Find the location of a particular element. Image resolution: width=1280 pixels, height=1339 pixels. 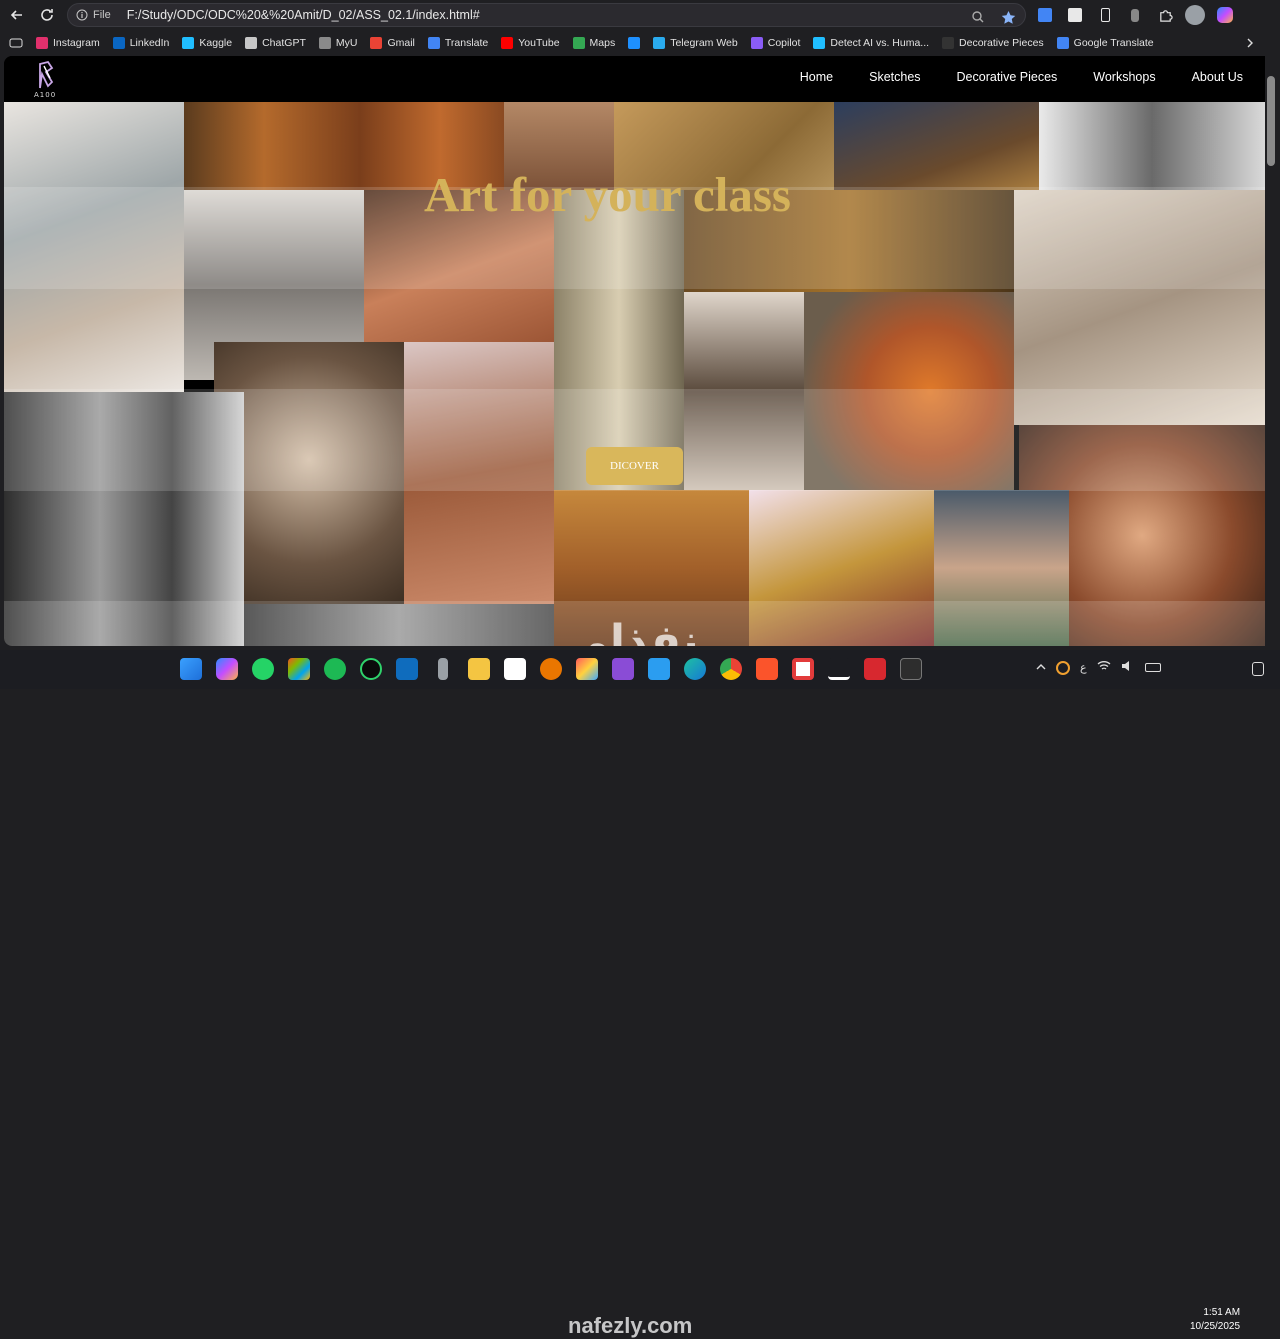

clock-date: 10/25/2025 is located at coordinates (1215, 1326).